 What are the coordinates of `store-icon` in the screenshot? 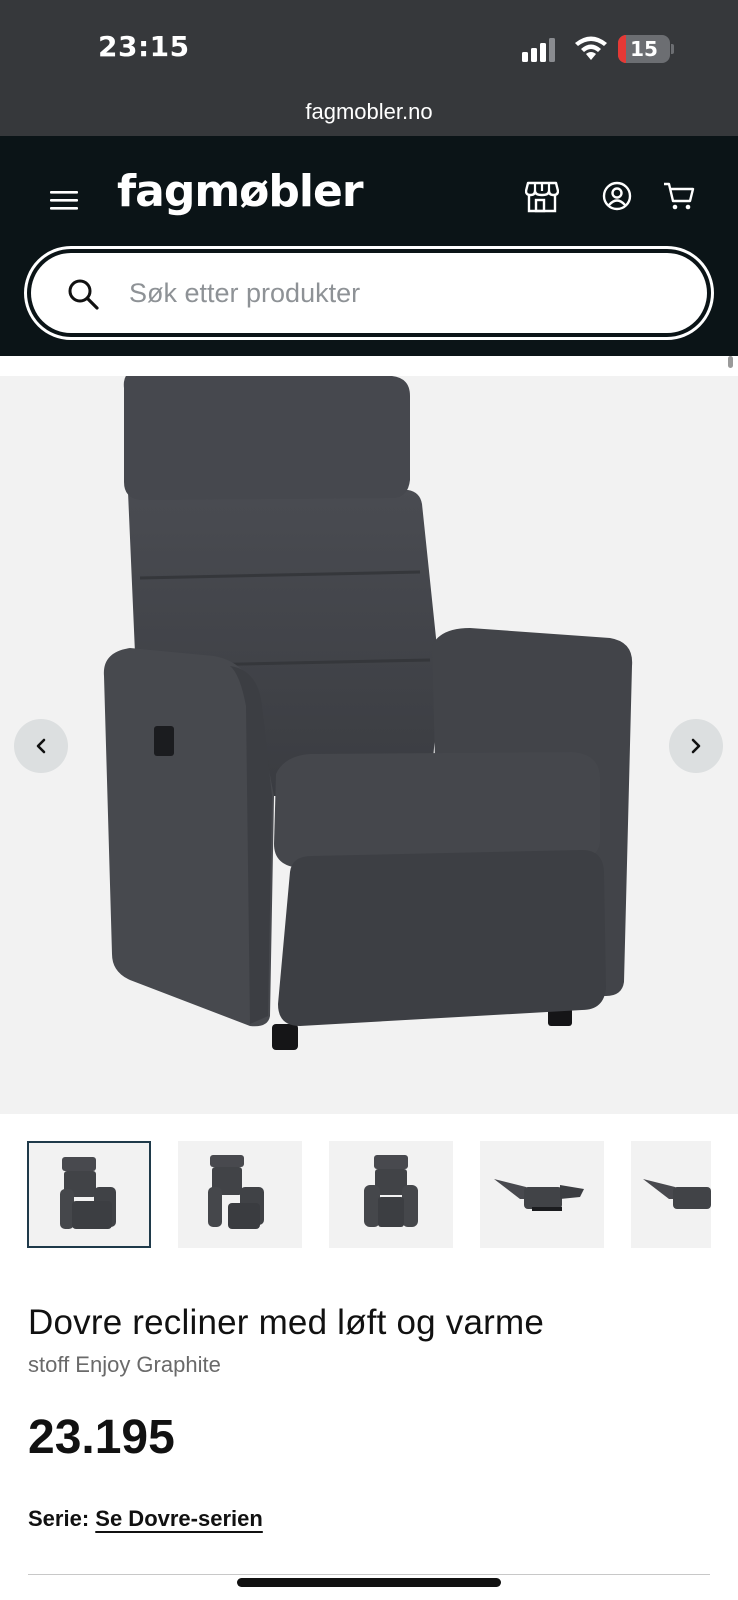 It's located at (542, 197).